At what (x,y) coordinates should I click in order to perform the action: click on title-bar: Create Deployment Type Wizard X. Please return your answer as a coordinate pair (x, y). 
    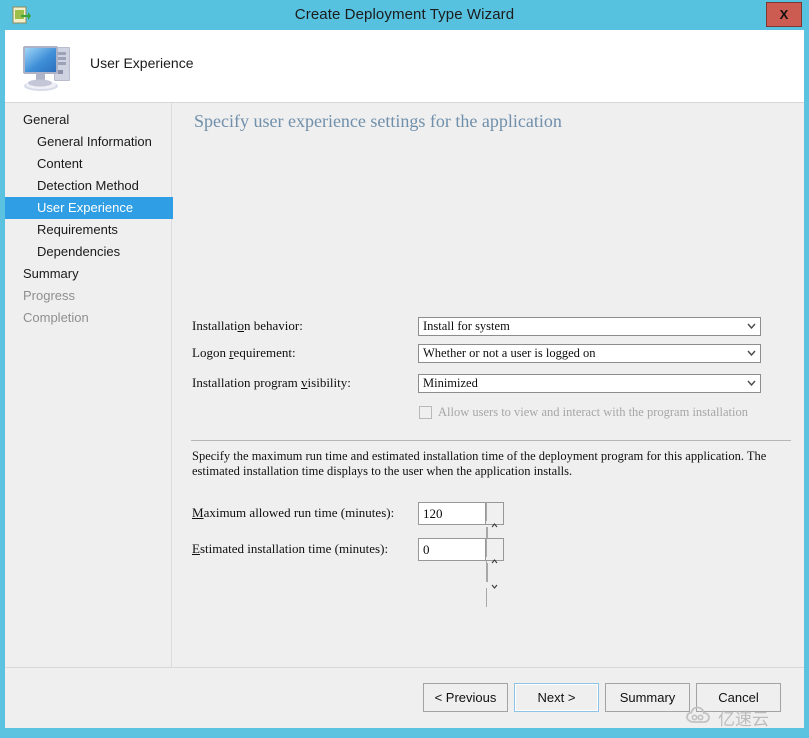
    Looking at the image, I should click on (404, 15).